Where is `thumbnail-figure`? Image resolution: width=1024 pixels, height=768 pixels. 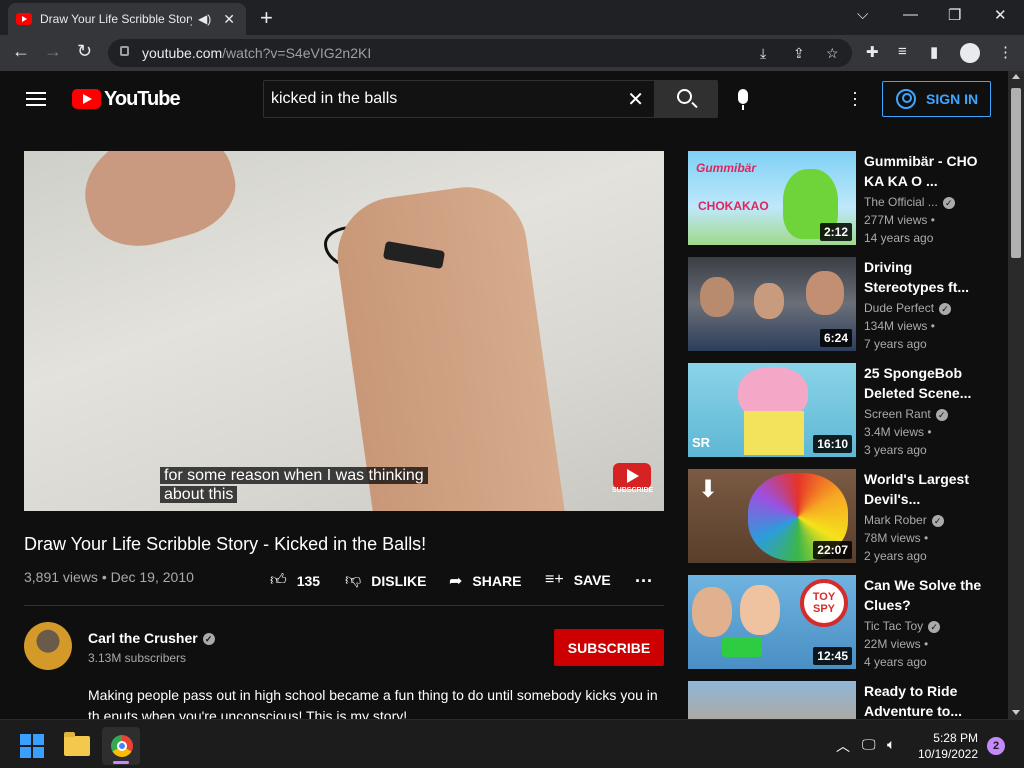 thumbnail-figure is located at coordinates (774, 433).